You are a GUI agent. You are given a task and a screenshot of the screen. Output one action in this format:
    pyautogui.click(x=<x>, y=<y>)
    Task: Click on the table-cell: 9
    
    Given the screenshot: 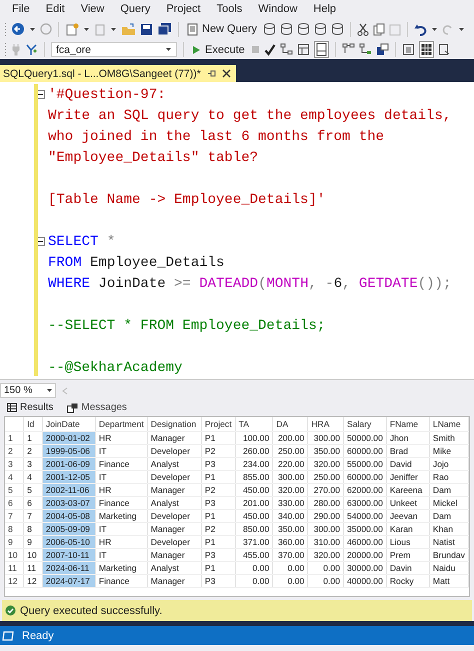 What is the action you would take?
    pyautogui.click(x=33, y=542)
    